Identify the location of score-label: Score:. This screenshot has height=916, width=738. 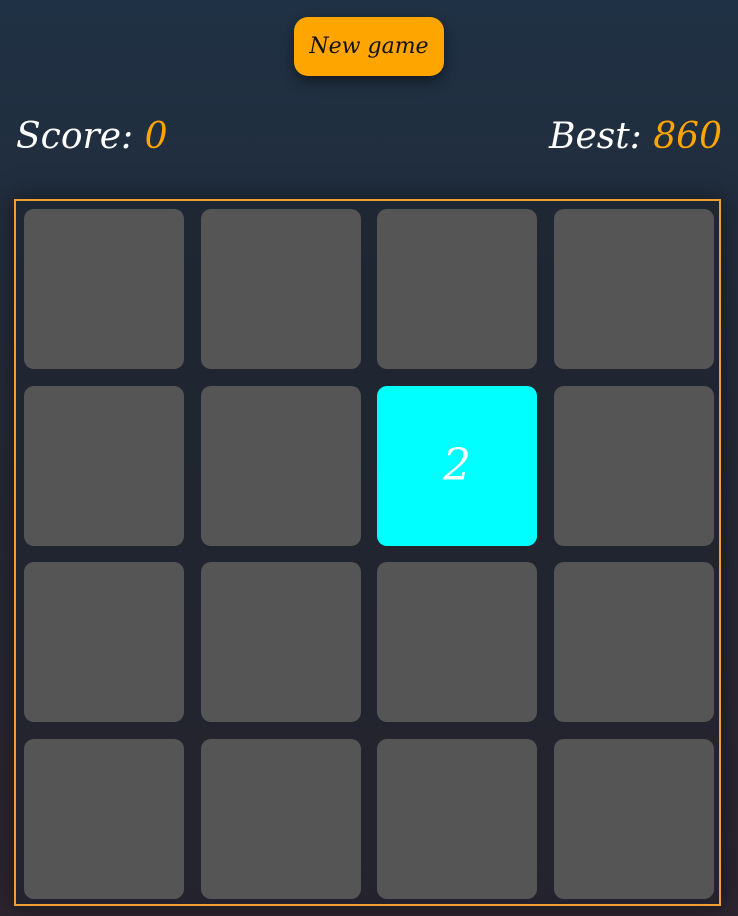
(75, 136).